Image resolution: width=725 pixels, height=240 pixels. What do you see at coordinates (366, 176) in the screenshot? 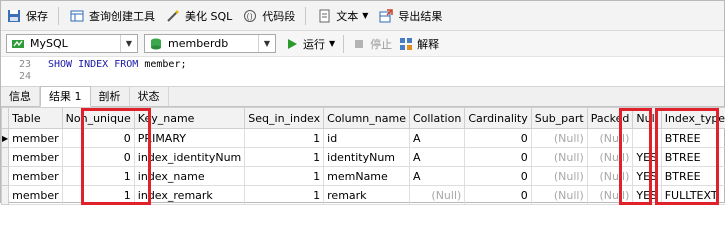
I see `table-cell: memName` at bounding box center [366, 176].